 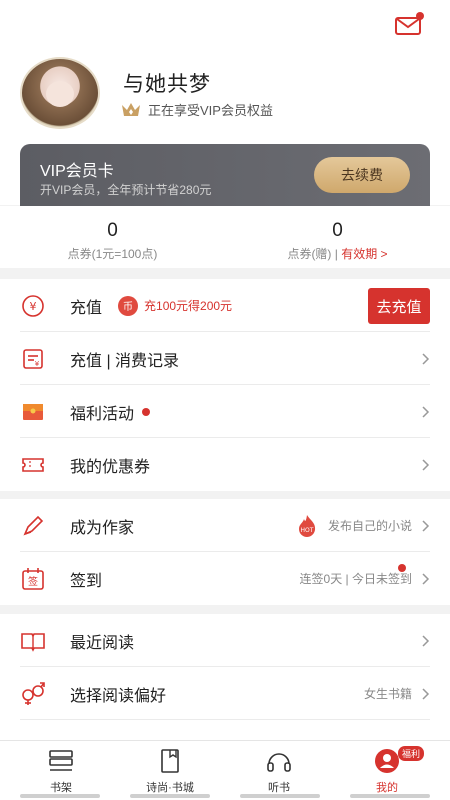 What do you see at coordinates (102, 643) in the screenshot?
I see `recent-reading-label: 最近阅读` at bounding box center [102, 643].